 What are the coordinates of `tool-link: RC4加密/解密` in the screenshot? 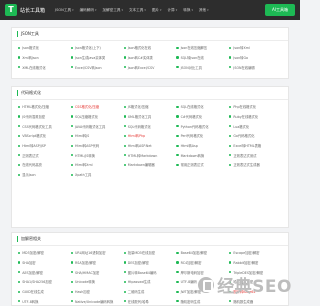 It's located at (202, 263).